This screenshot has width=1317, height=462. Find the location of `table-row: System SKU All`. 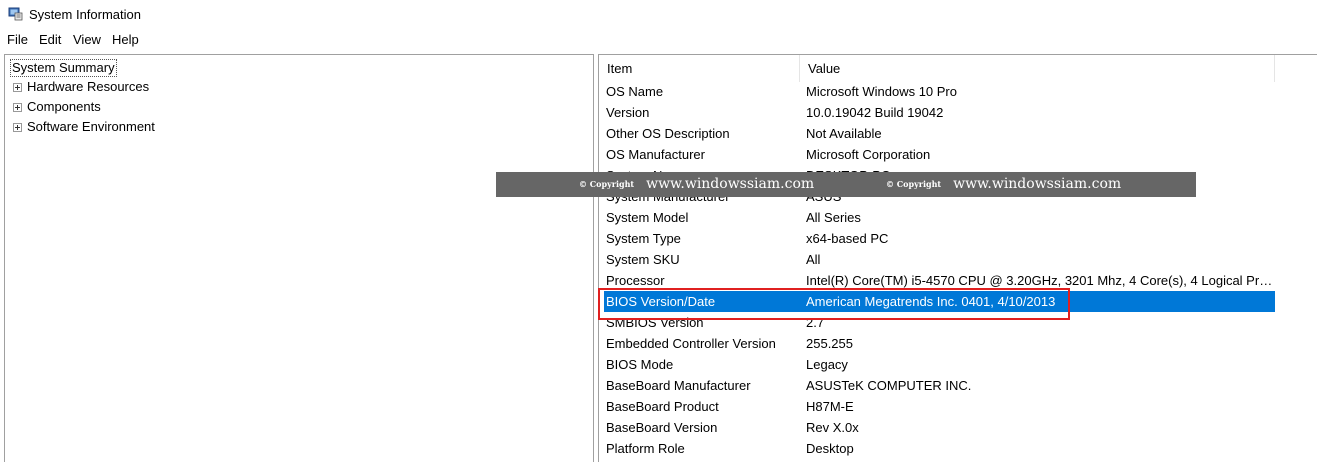

table-row: System SKU All is located at coordinates (939, 259).